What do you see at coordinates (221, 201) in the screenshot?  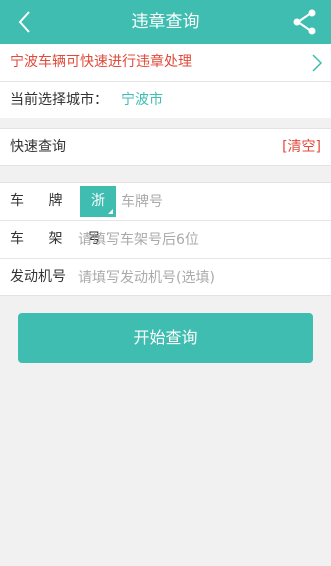 I see `plate-number-input` at bounding box center [221, 201].